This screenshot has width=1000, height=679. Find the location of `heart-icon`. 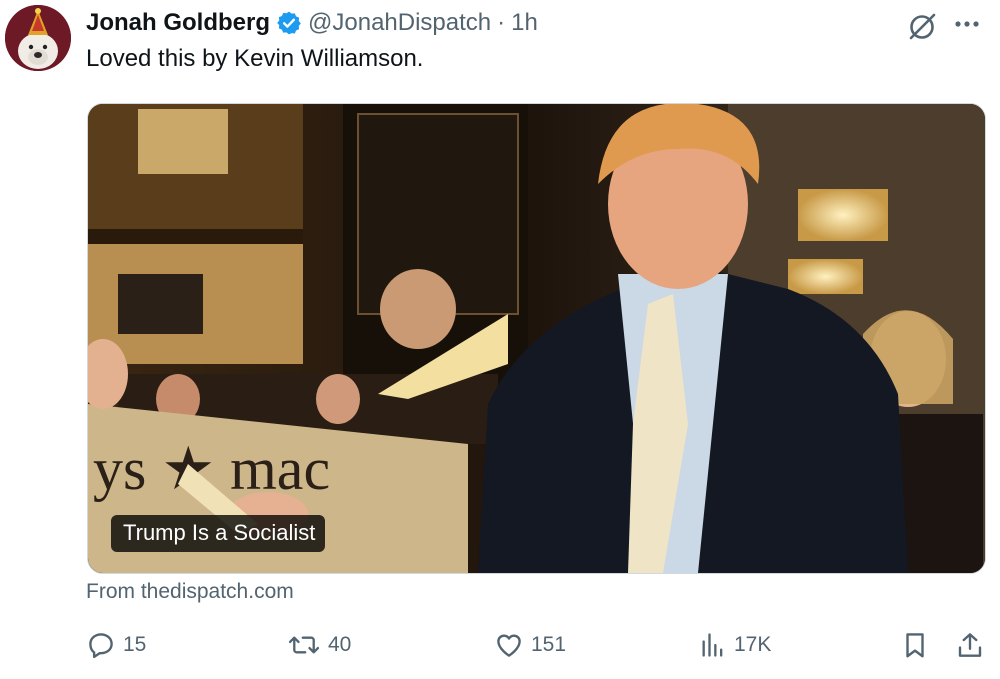

heart-icon is located at coordinates (509, 645).